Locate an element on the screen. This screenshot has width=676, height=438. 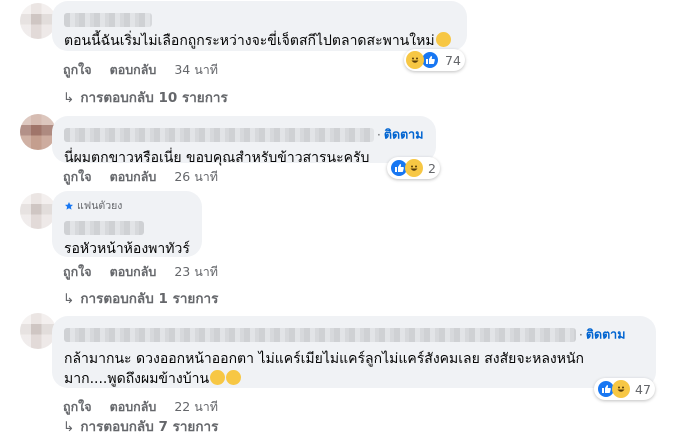
comment-actions: ถูกใจ ตอบกลับ 23 นาที is located at coordinates (140, 272).